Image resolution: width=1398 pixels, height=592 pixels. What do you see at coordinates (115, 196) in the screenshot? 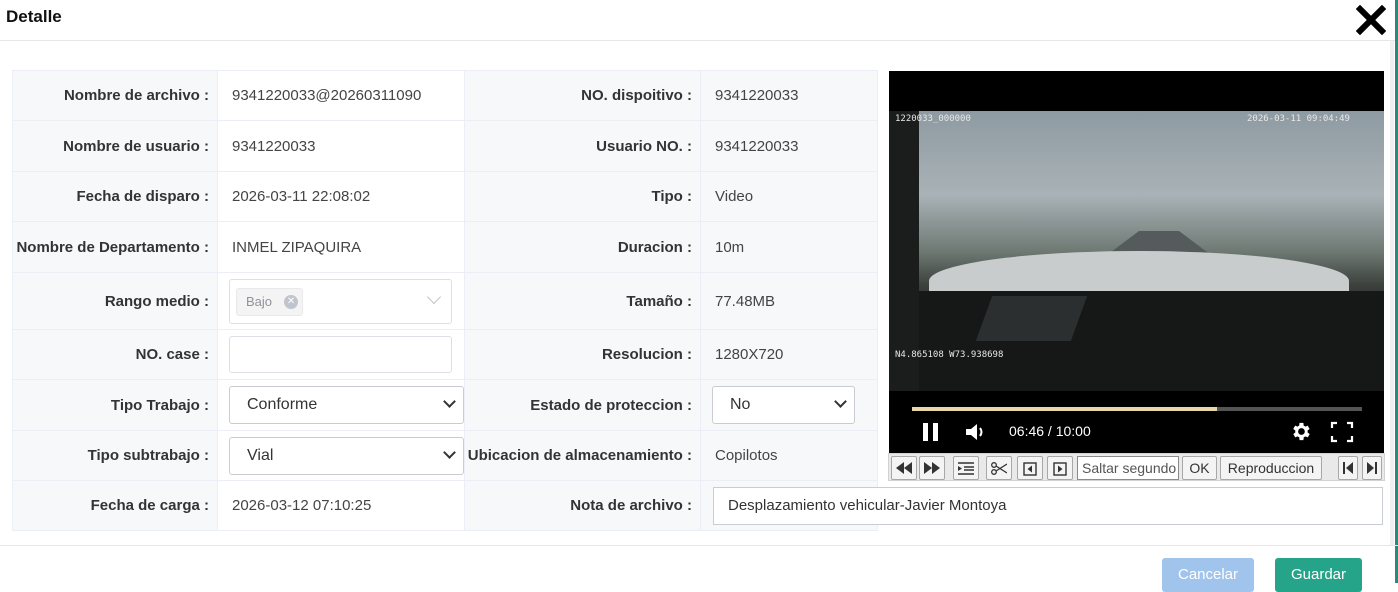
I see `trigger-date-label: Fecha de disparo` at bounding box center [115, 196].